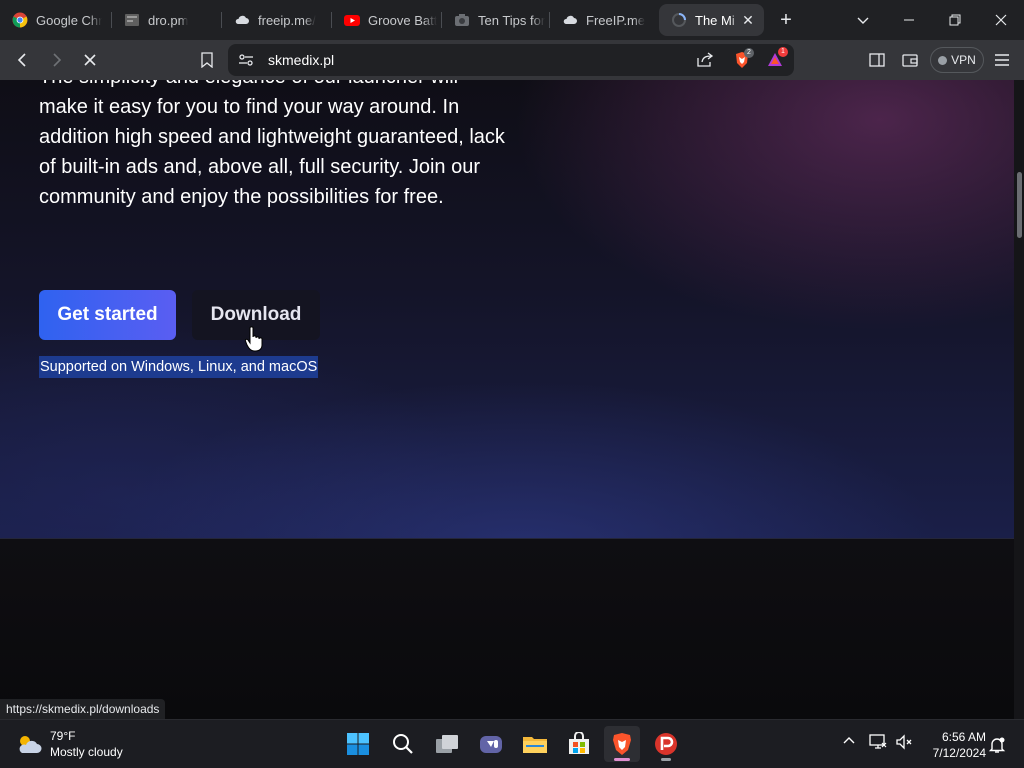  I want to click on file-explorer-button, so click(535, 744).